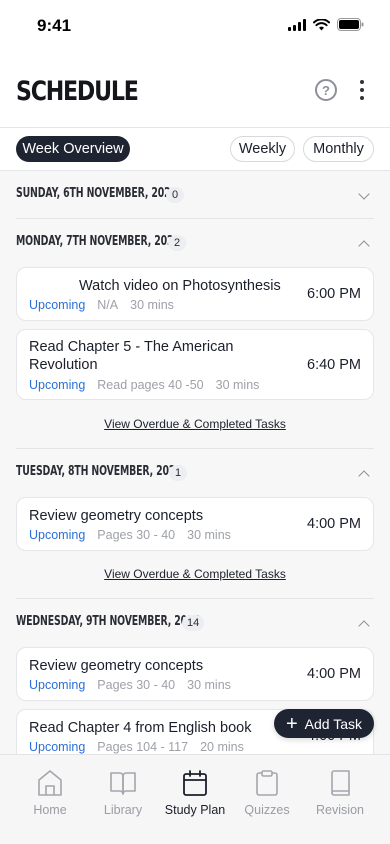  Describe the element at coordinates (150, 385) in the screenshot. I see `task-detail: Read pages 40 -50` at that location.